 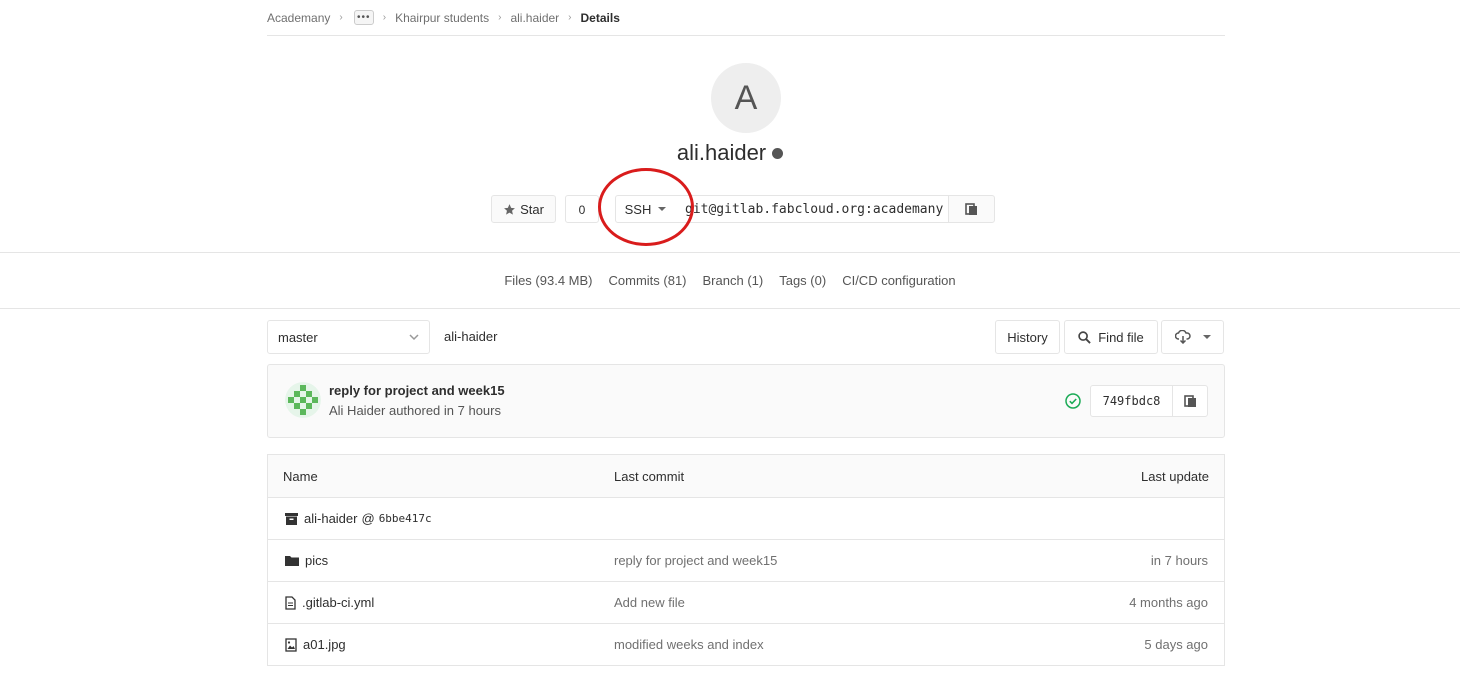 I want to click on star-button: Star, so click(x=523, y=209).